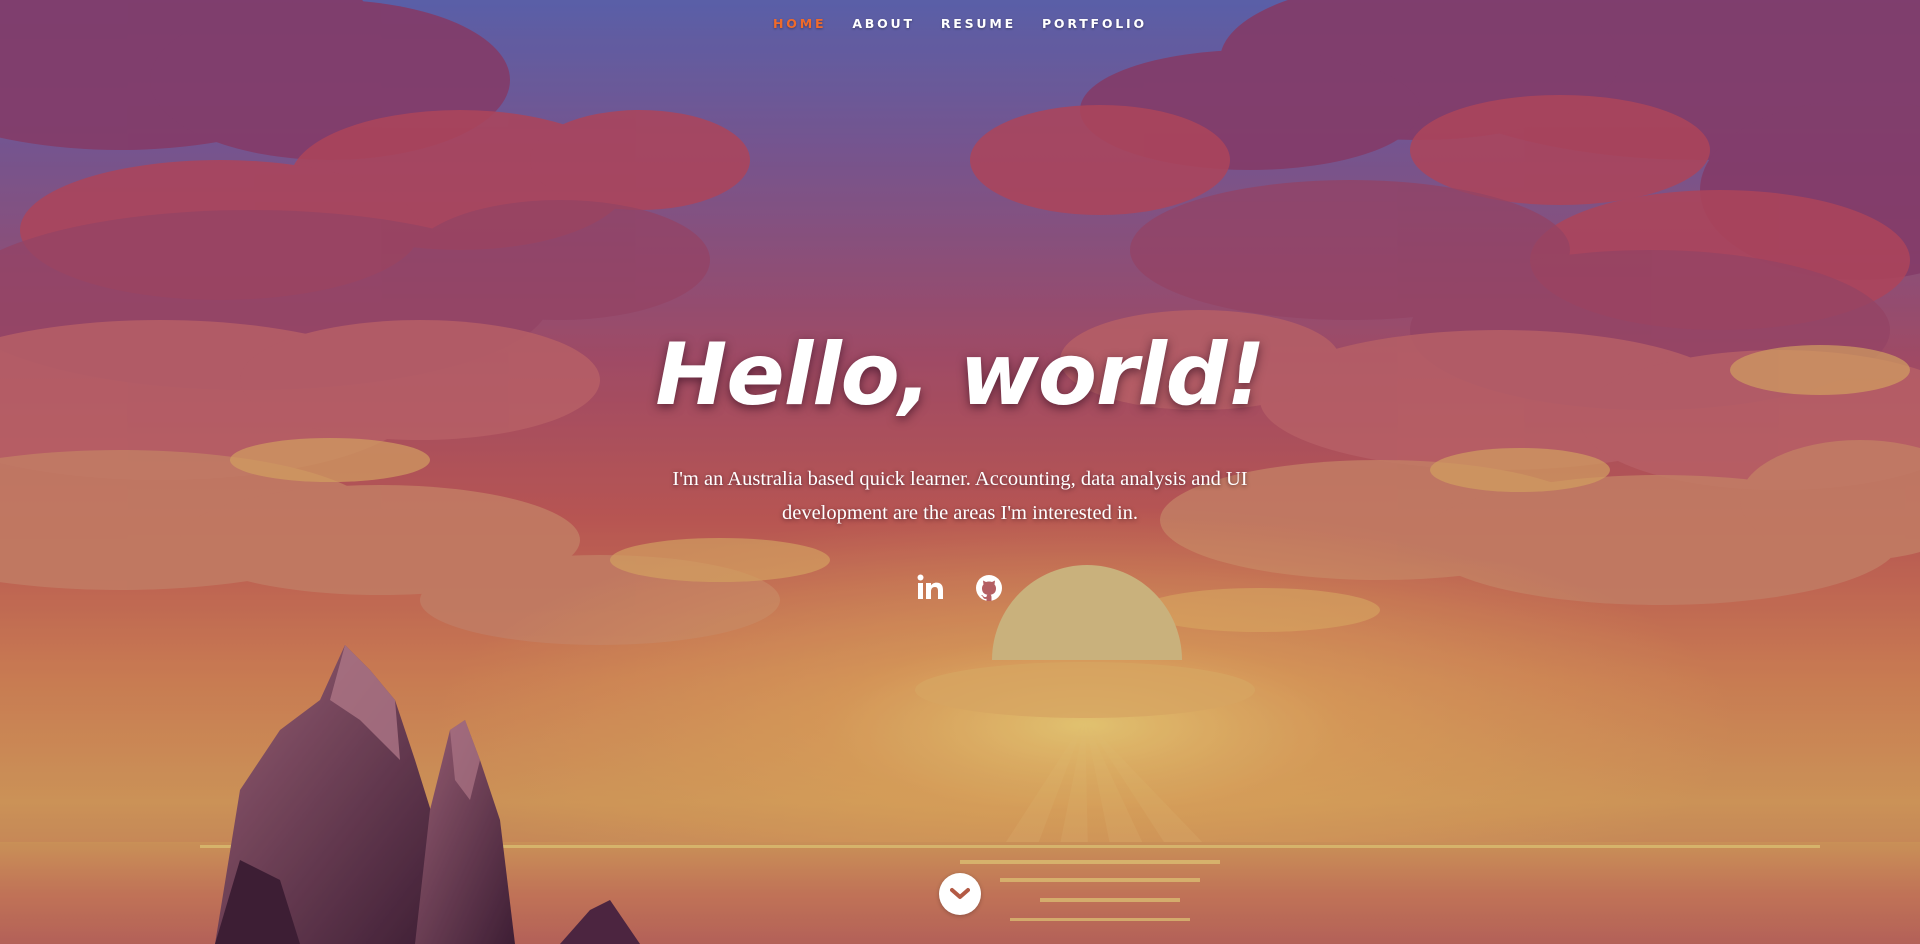 The height and width of the screenshot is (944, 1920). What do you see at coordinates (1094, 23) in the screenshot?
I see `nav-portfolio: PORTFOLIO` at bounding box center [1094, 23].